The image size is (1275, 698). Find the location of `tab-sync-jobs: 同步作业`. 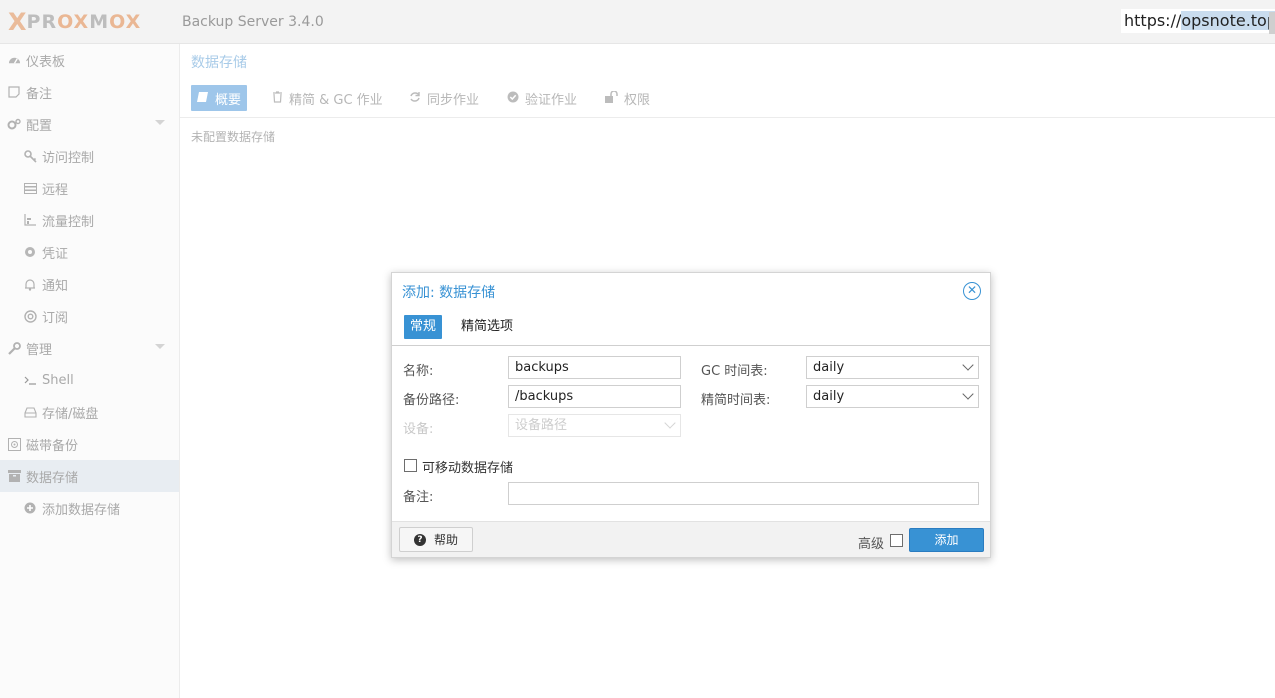

tab-sync-jobs: 同步作业 is located at coordinates (444, 98).